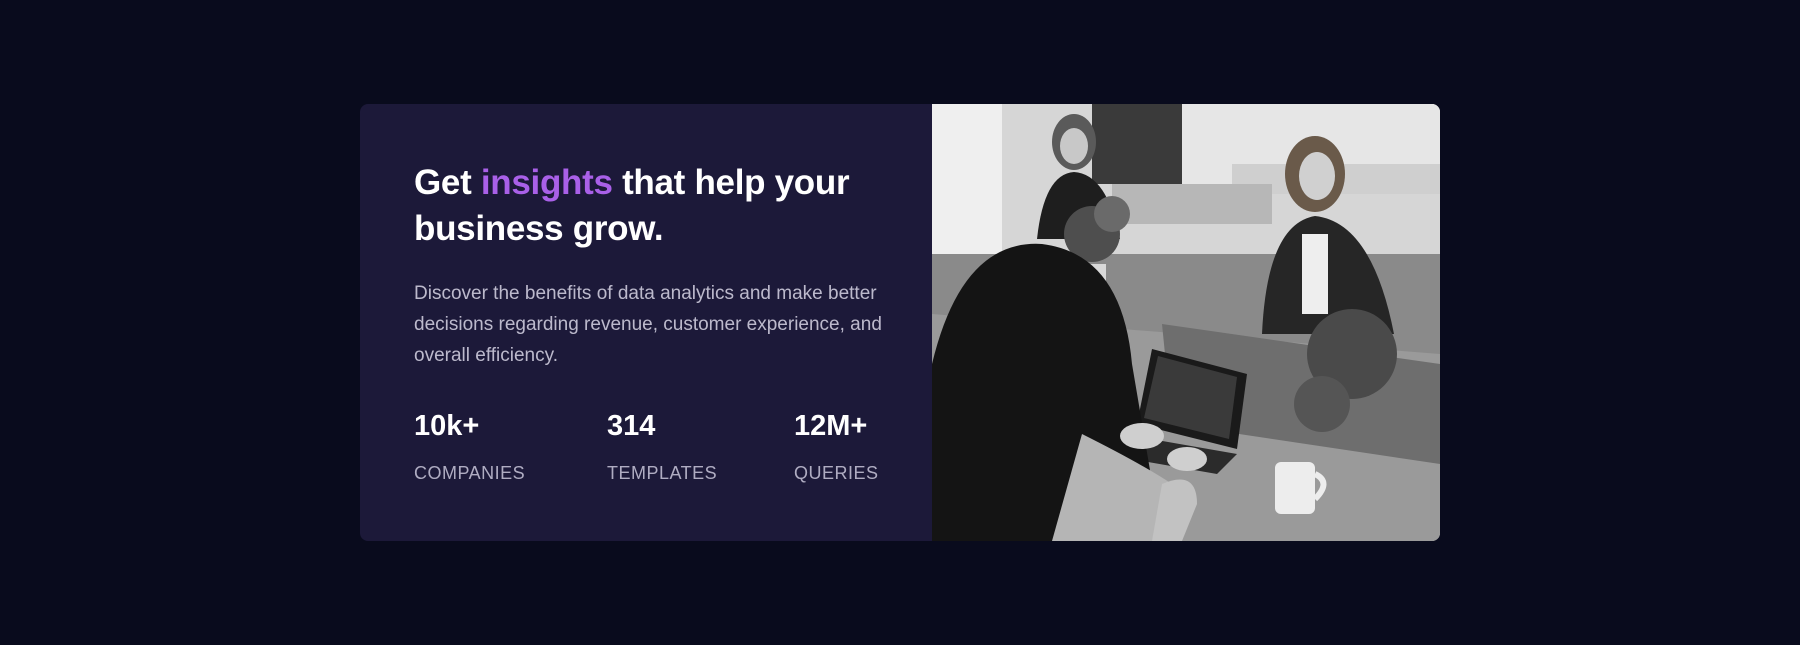 This screenshot has width=1800, height=645. What do you see at coordinates (836, 446) in the screenshot?
I see `stat-queries: 12M+ QUERIES` at bounding box center [836, 446].